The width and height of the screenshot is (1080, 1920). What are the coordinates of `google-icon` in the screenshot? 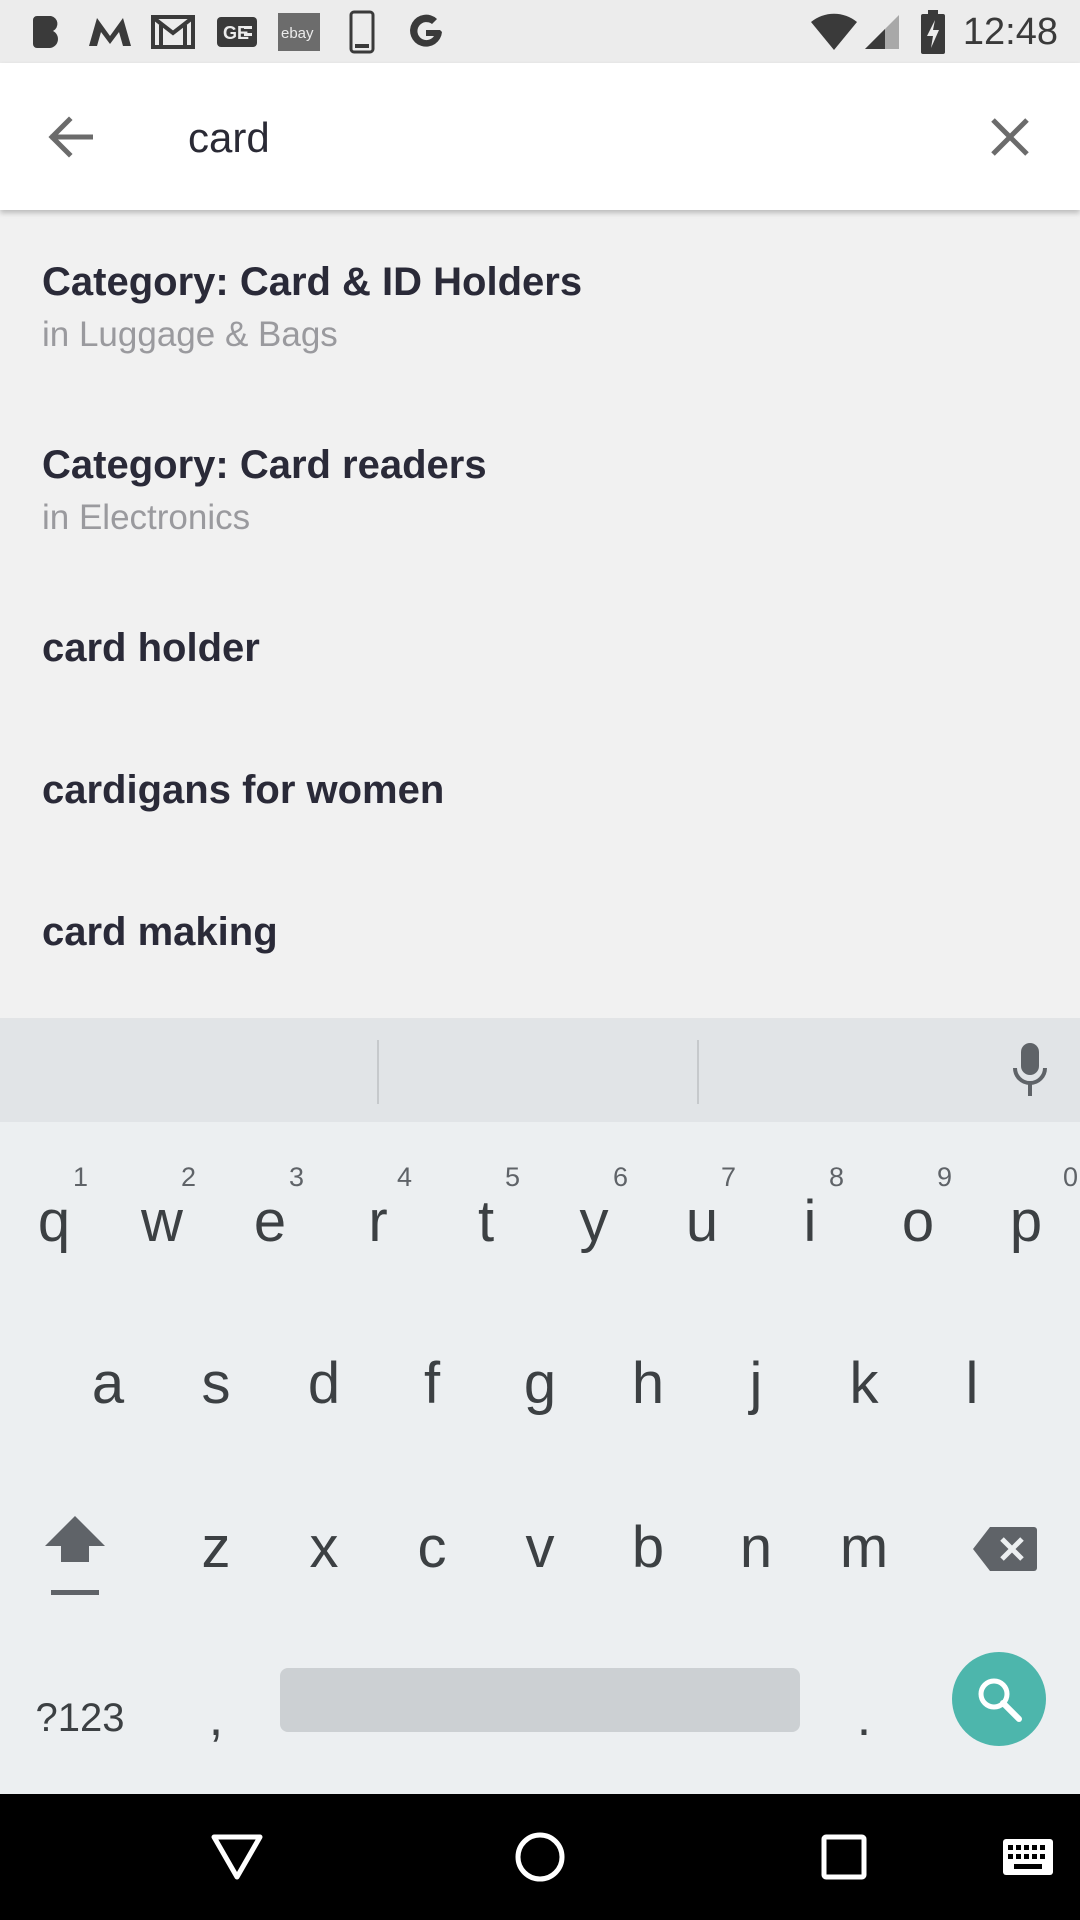 It's located at (426, 32).